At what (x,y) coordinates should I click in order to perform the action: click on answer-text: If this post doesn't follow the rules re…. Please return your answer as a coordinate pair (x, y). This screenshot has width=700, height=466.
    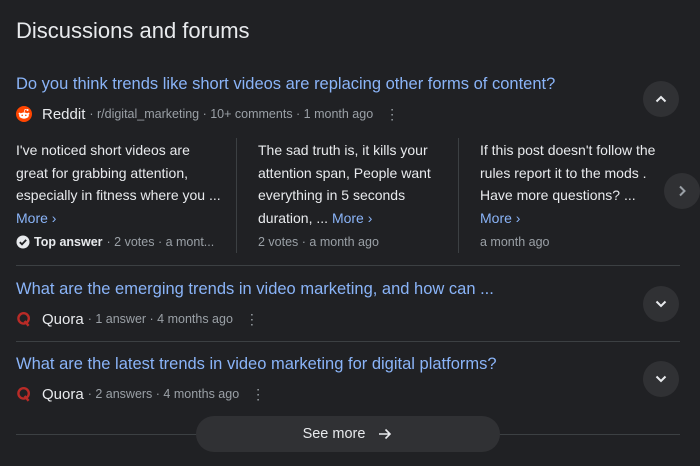
    Looking at the image, I should click on (568, 172).